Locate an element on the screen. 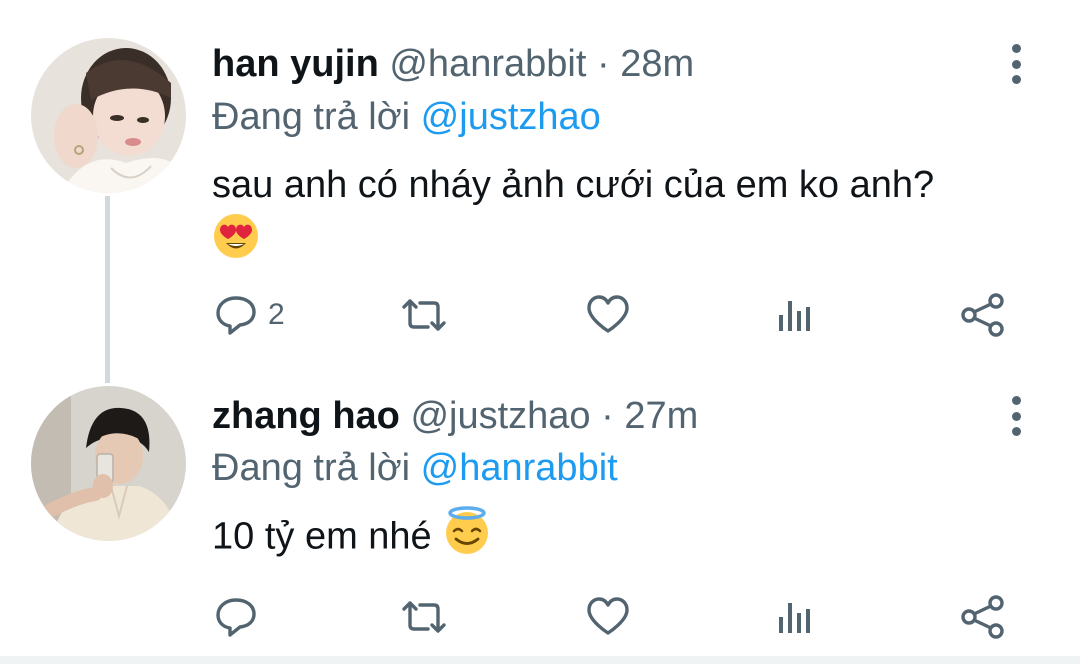  display-name: han yujin is located at coordinates (295, 64).